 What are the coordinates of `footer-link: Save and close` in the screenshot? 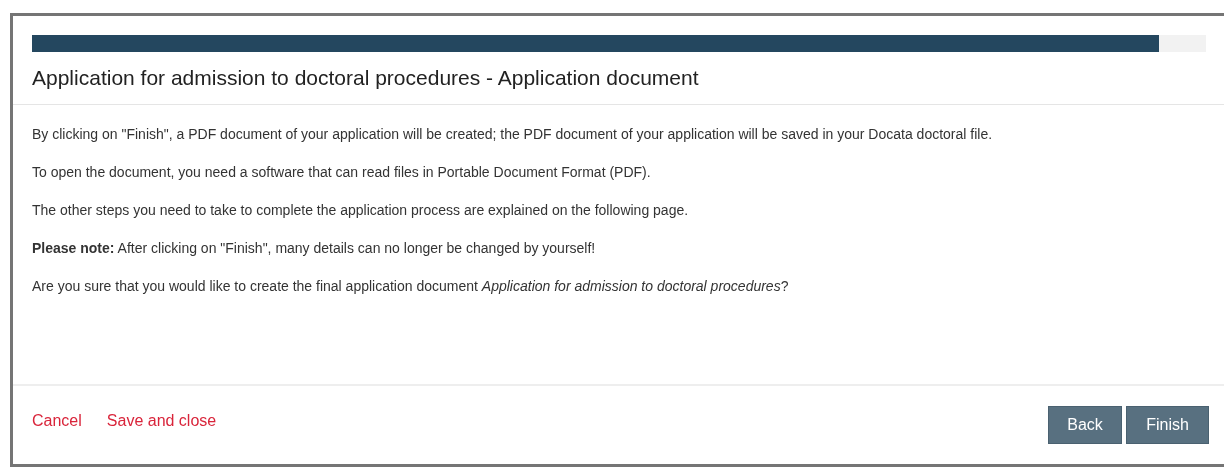 It's located at (161, 421).